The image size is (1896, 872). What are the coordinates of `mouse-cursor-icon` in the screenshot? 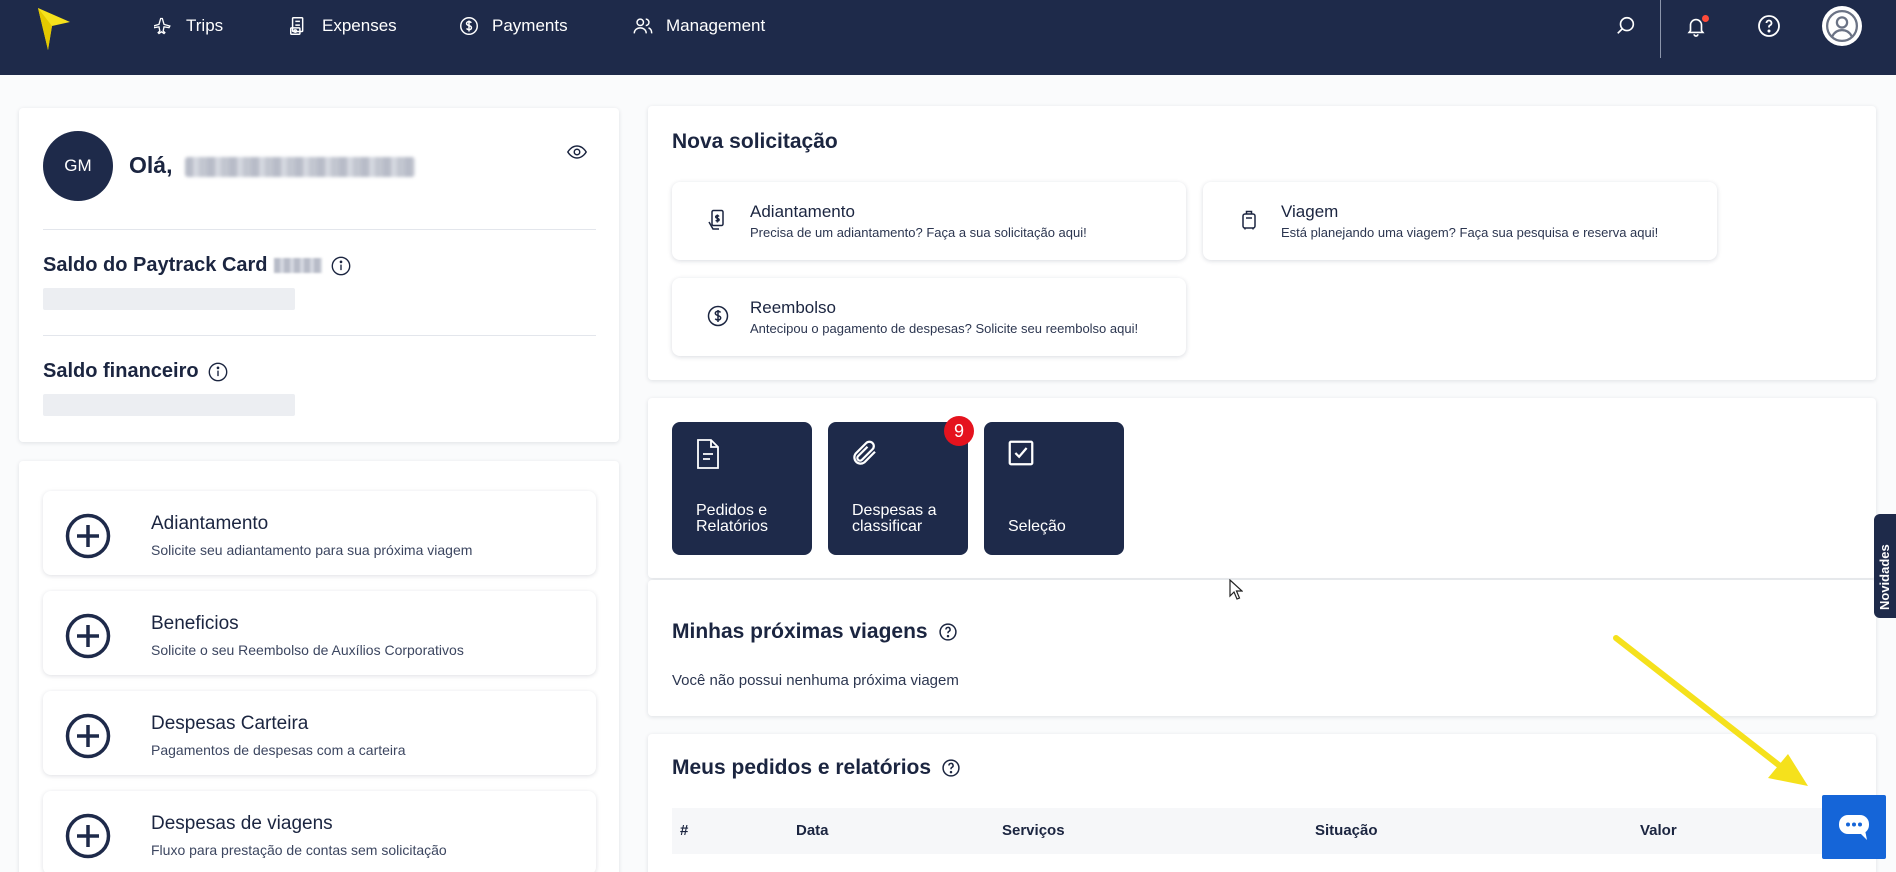 It's located at (1236, 589).